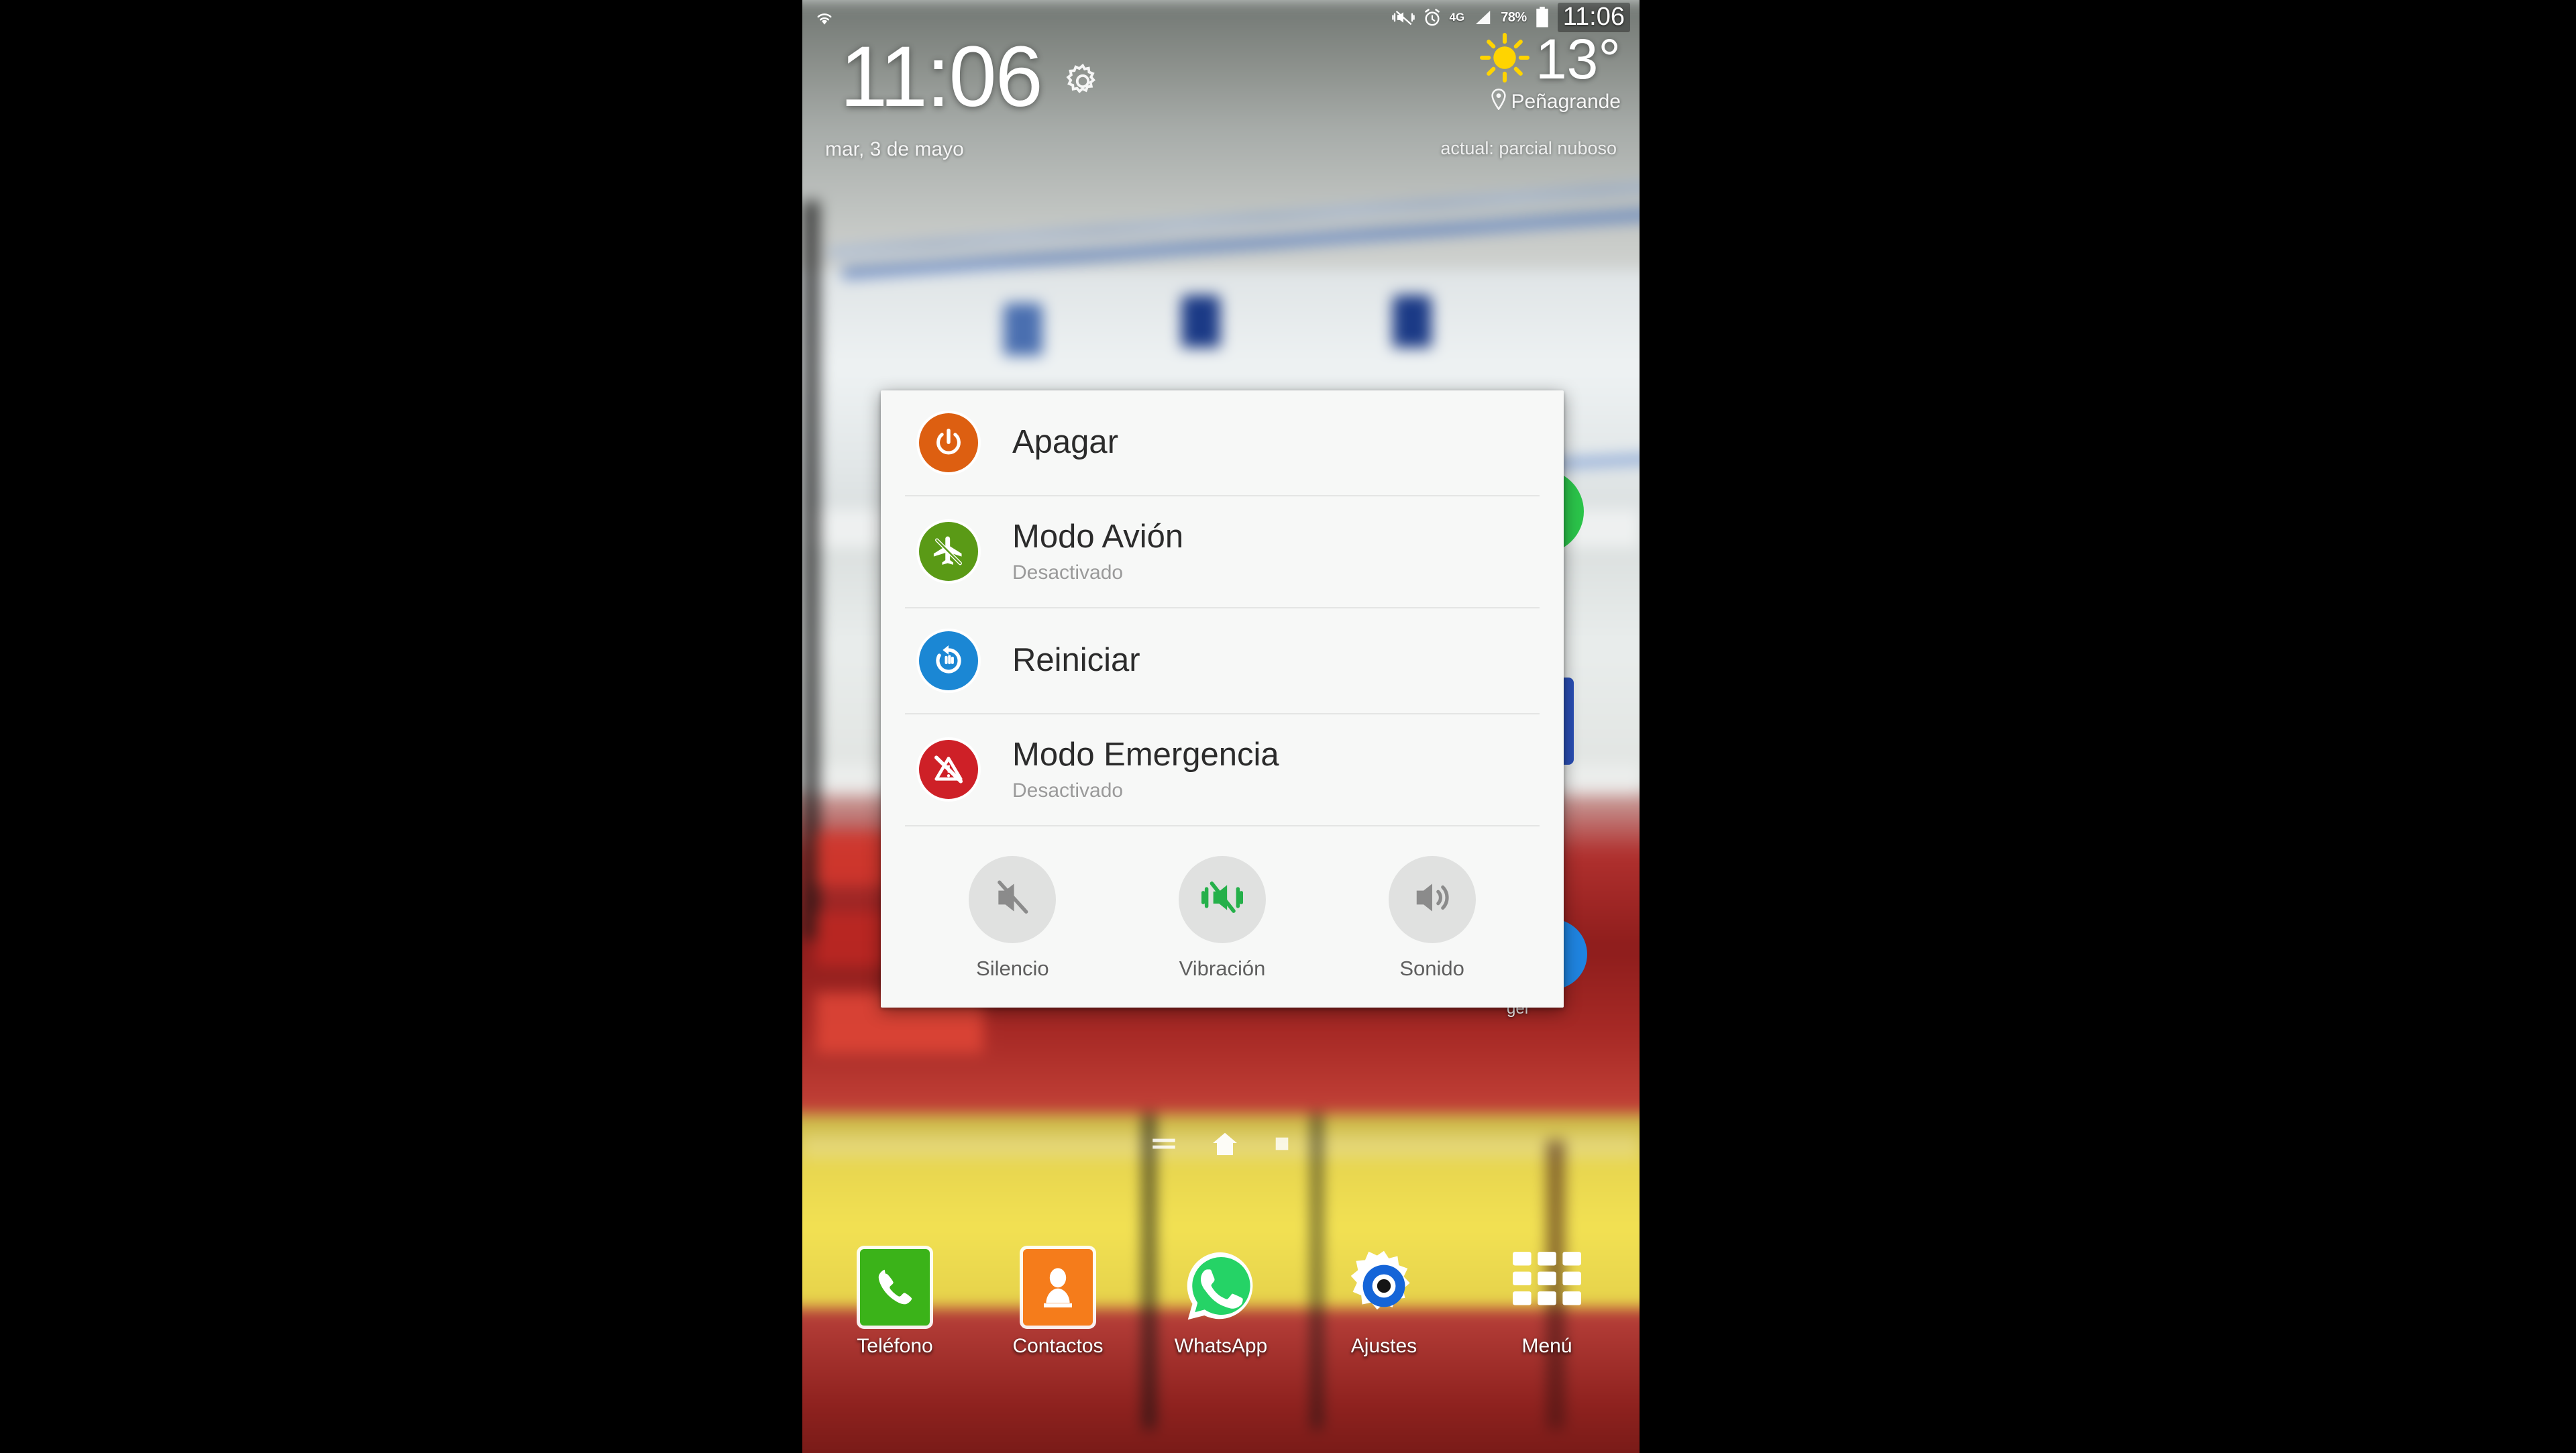  Describe the element at coordinates (1432, 17) in the screenshot. I see `alarm-icon` at that location.